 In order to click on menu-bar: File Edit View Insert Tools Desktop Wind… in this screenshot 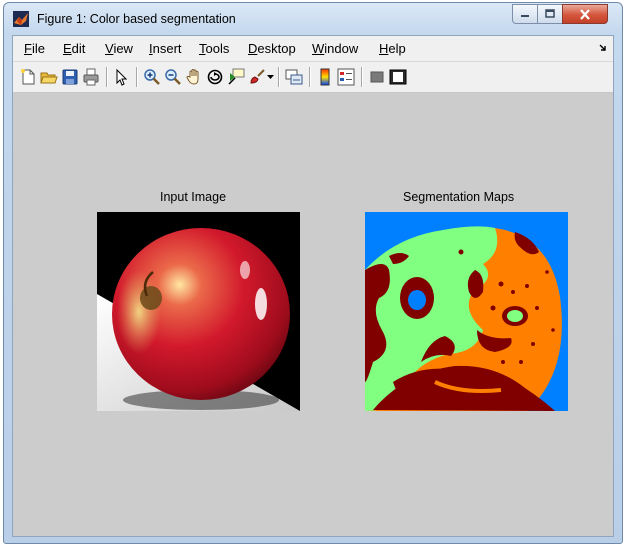, I will do `click(313, 49)`.